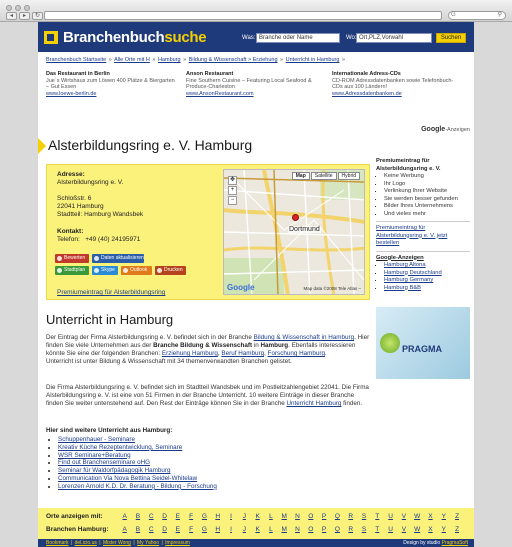  I want to click on branchen-letter-q: Q, so click(337, 530).